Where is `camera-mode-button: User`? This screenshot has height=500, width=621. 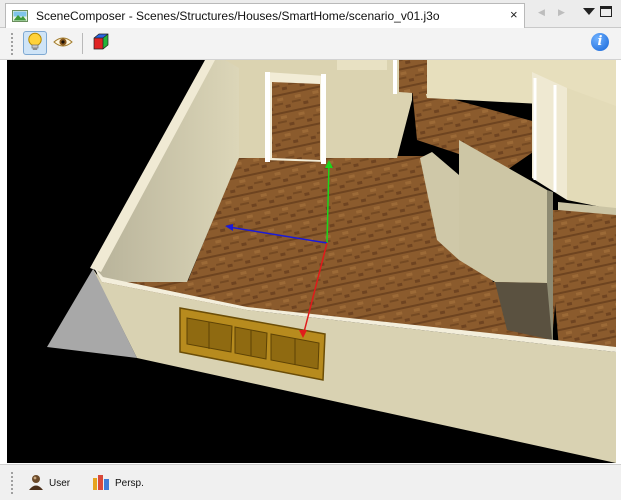
camera-mode-button: User is located at coordinates (48, 483).